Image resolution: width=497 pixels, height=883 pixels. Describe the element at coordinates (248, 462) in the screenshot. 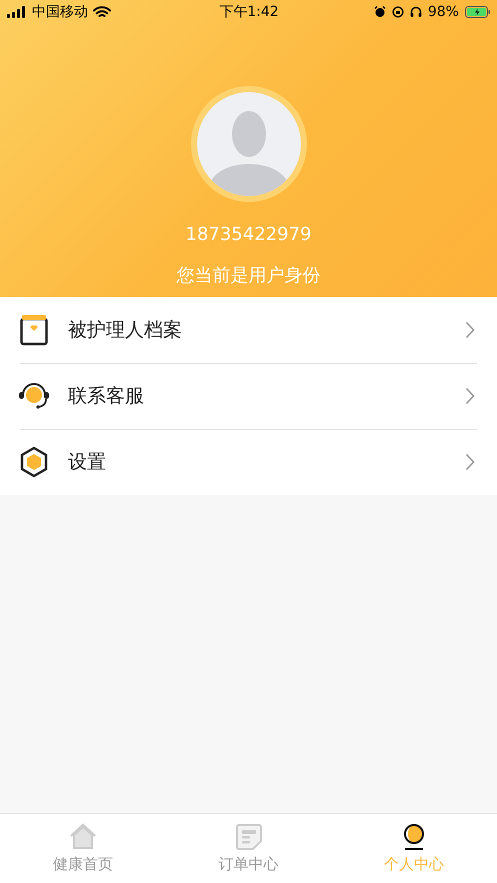

I see `menu-item: 设置` at that location.